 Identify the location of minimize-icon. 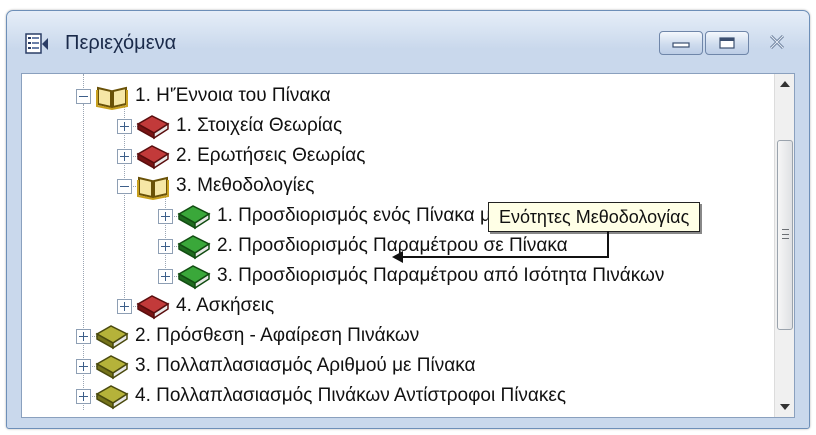
(681, 45).